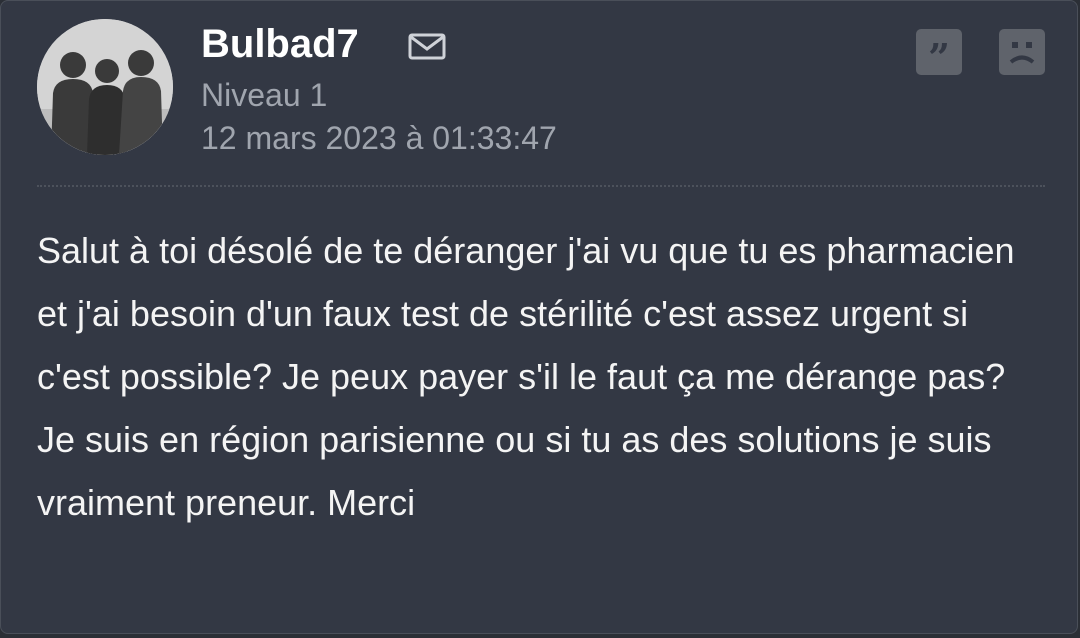  I want to click on avatar-image, so click(105, 87).